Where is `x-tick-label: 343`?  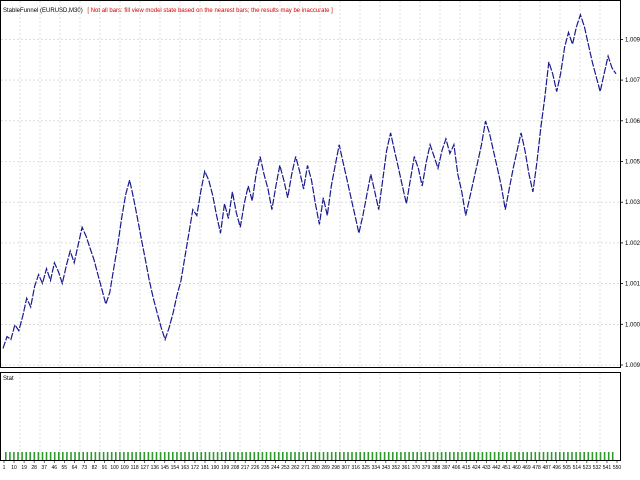 x-tick-label: 343 is located at coordinates (386, 468).